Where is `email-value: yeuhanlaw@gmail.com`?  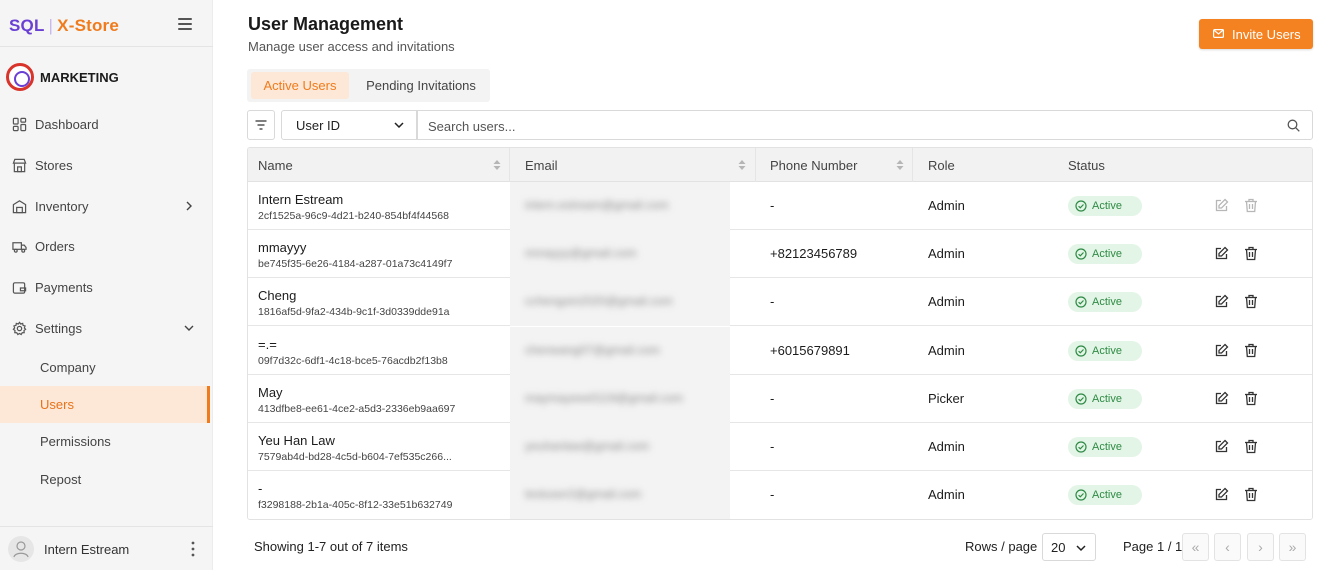
email-value: yeuhanlaw@gmail.com is located at coordinates (587, 446).